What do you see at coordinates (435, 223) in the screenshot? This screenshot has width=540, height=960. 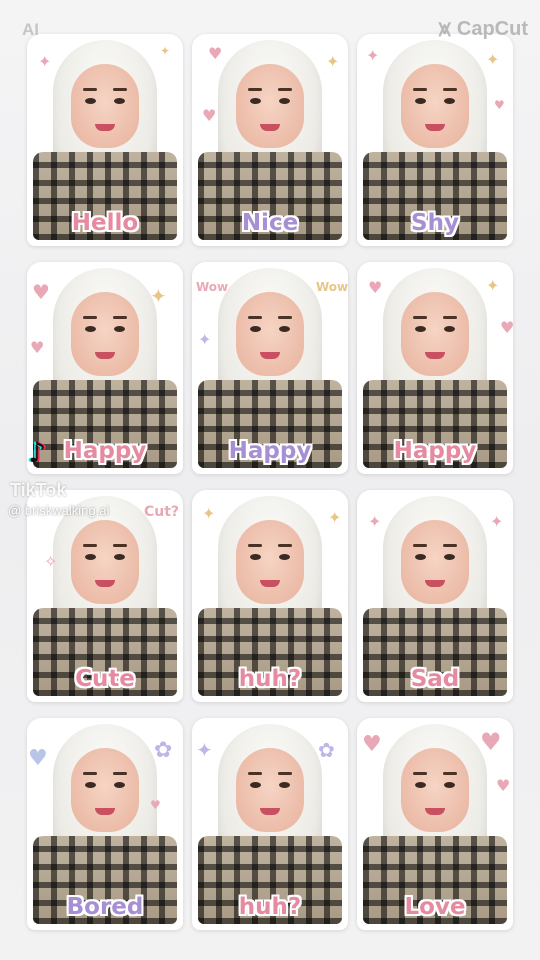 I see `sticker-label: Shy` at bounding box center [435, 223].